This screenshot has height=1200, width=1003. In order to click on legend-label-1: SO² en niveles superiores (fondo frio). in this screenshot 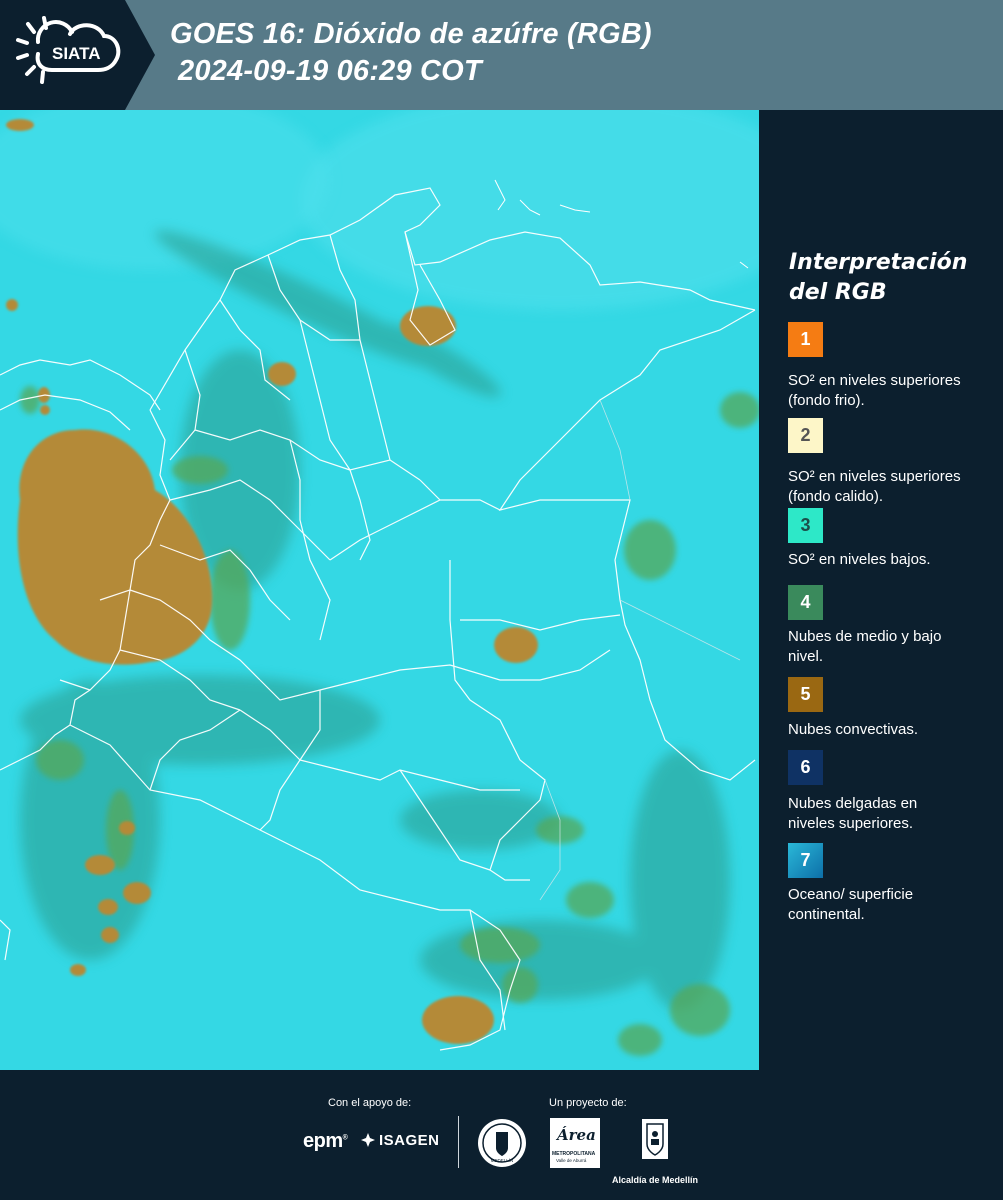, I will do `click(874, 390)`.